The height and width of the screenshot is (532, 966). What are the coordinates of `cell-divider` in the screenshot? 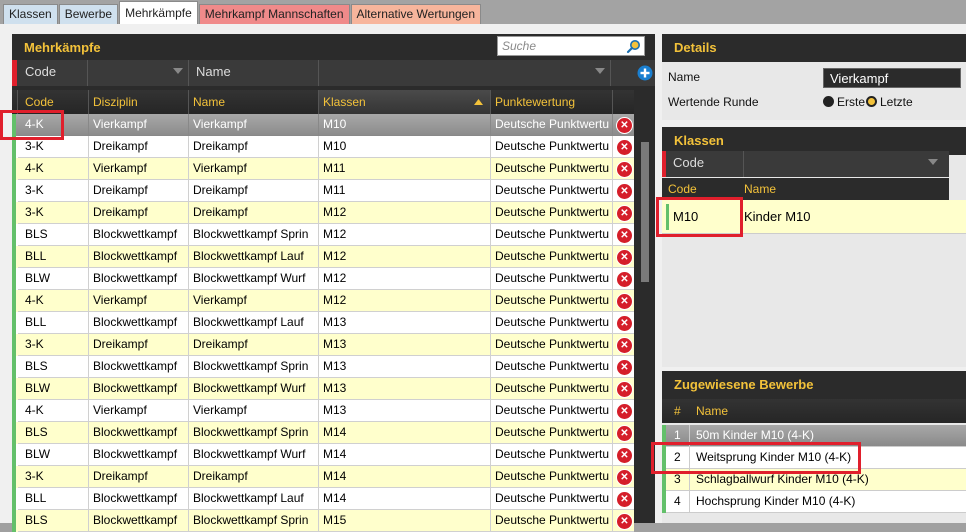 It's located at (689, 502).